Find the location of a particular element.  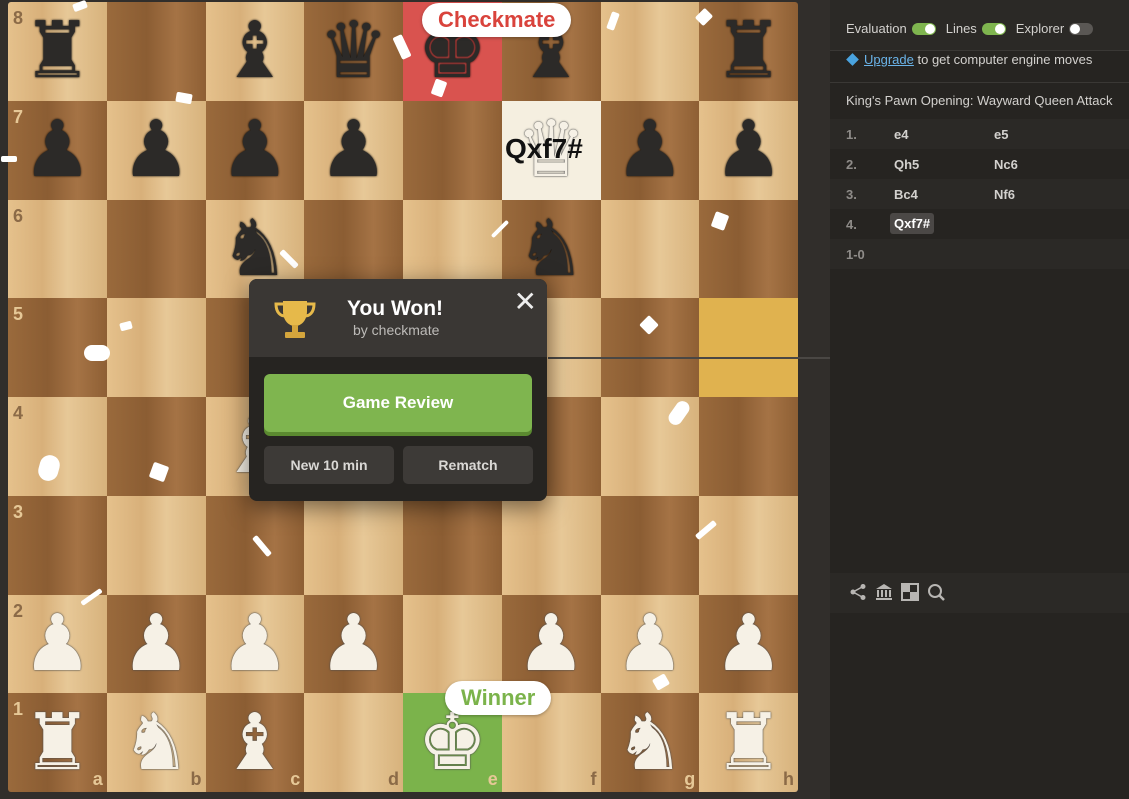

share-icon is located at coordinates (858, 592).